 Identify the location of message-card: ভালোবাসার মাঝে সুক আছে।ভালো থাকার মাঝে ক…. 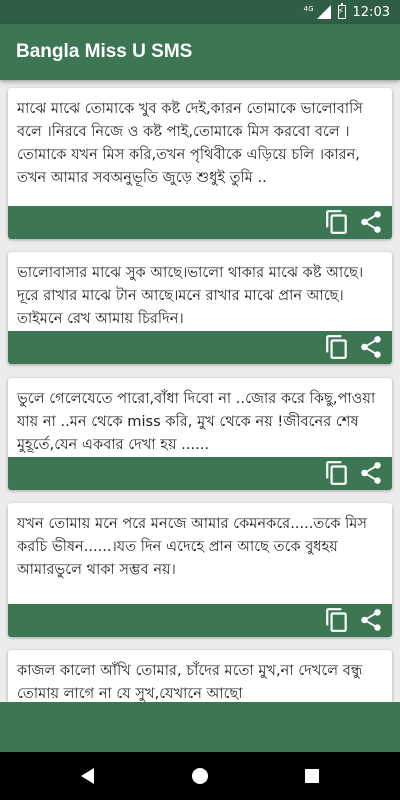
(200, 308).